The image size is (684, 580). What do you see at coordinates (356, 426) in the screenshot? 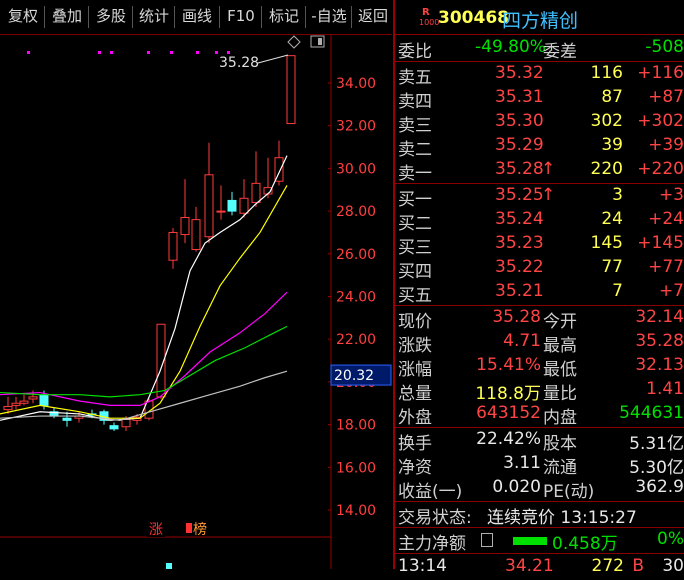
I see `price-axis-label: 18.00` at bounding box center [356, 426].